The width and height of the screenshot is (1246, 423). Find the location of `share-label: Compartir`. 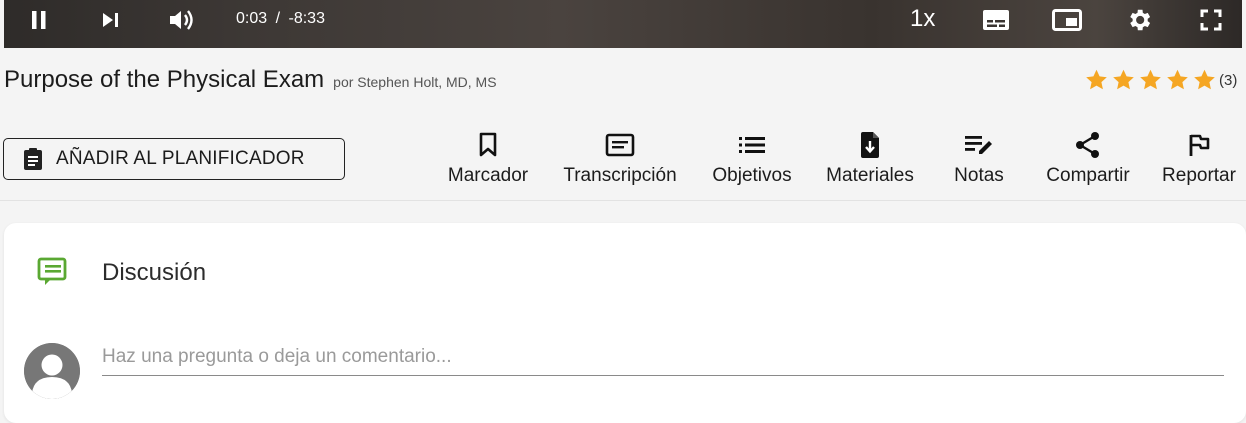

share-label: Compartir is located at coordinates (1088, 175).